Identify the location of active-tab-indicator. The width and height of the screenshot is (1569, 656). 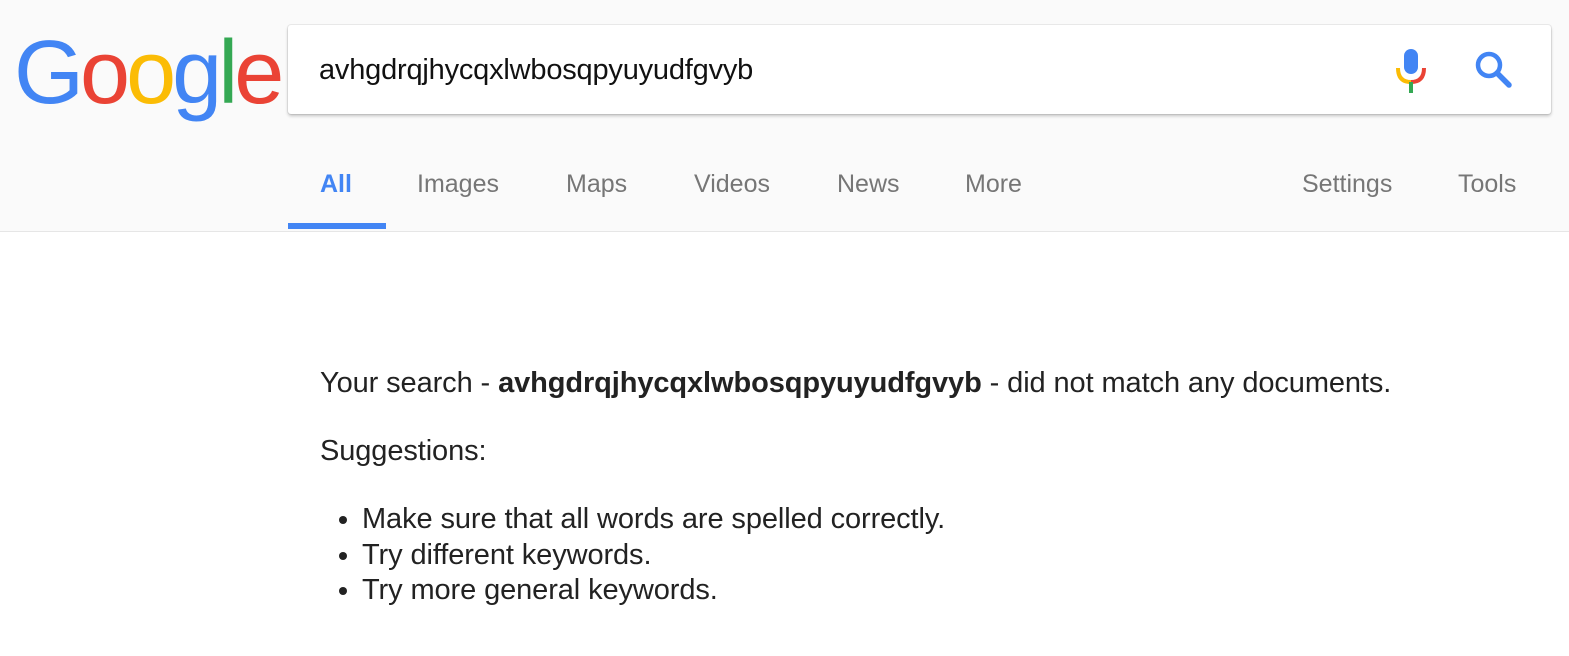
(337, 226).